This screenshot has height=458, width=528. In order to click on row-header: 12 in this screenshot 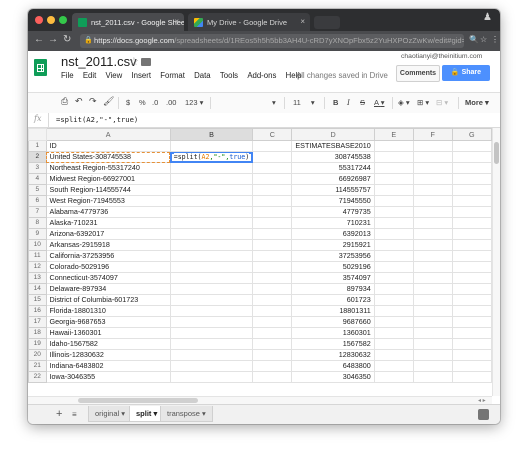, I will do `click(37, 267)`.